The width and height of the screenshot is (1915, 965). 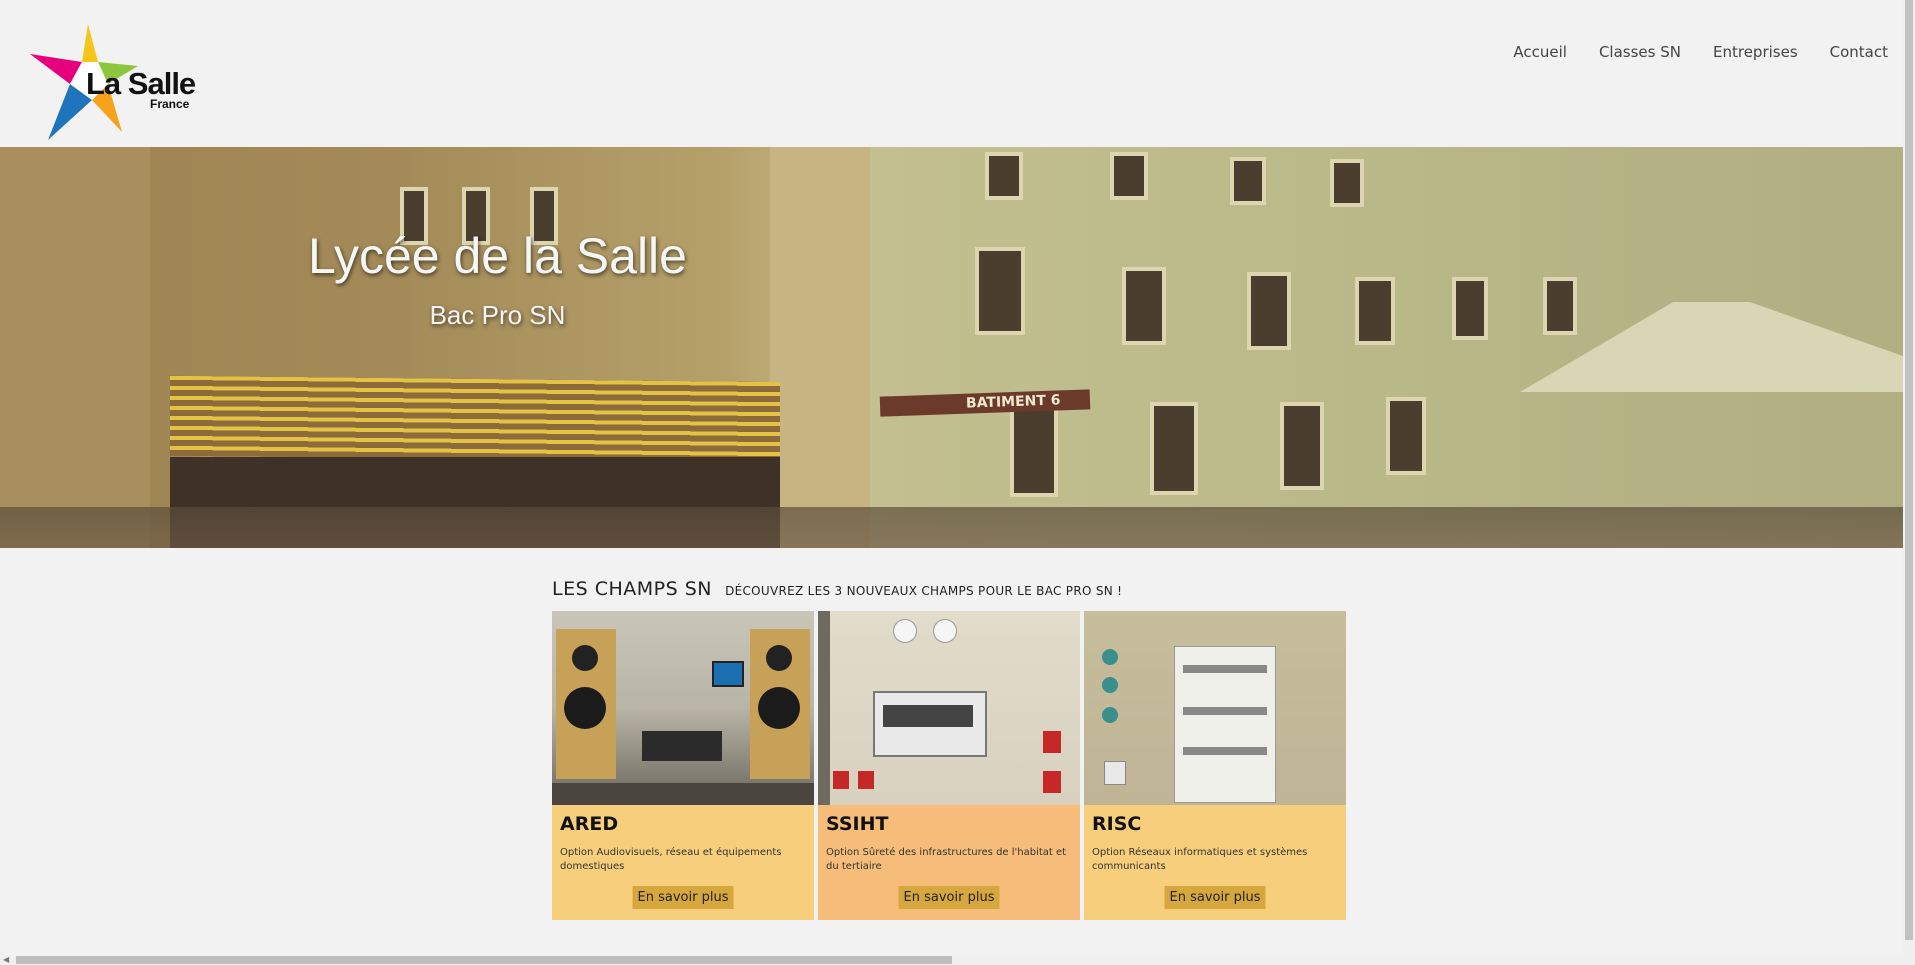 What do you see at coordinates (586, 704) in the screenshot?
I see `speaker-left` at bounding box center [586, 704].